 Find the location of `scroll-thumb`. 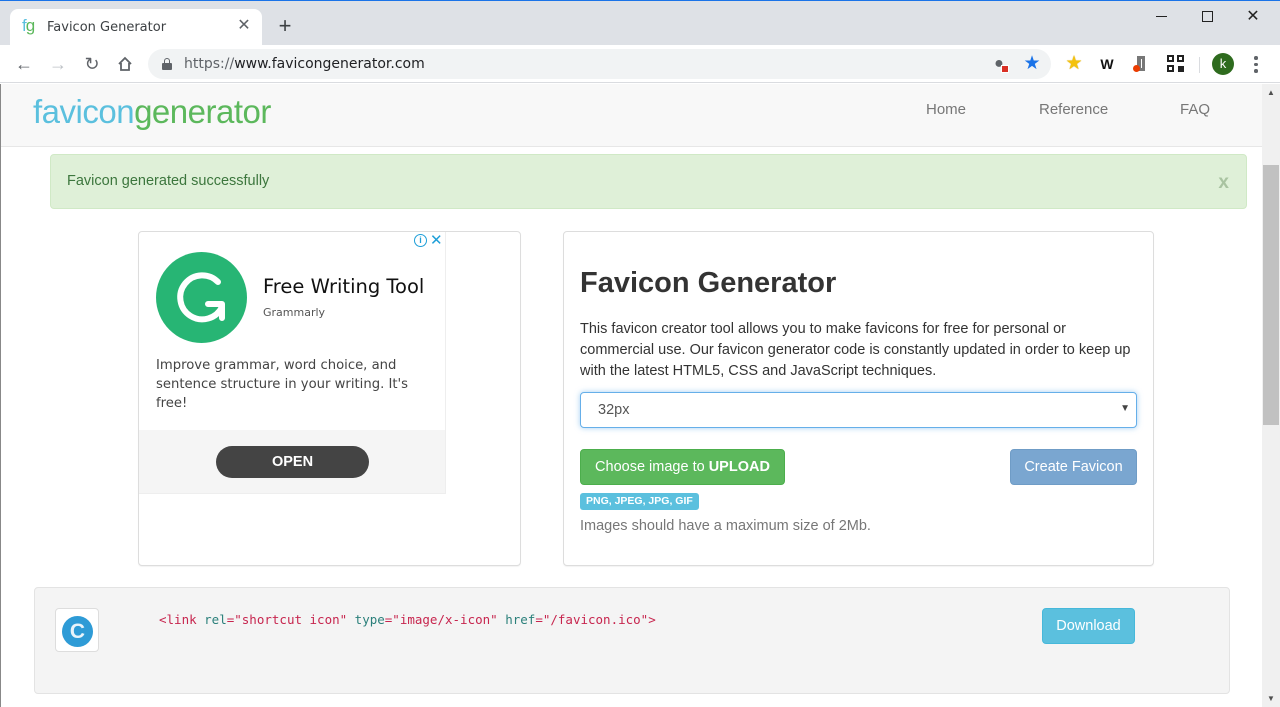

scroll-thumb is located at coordinates (1271, 295).